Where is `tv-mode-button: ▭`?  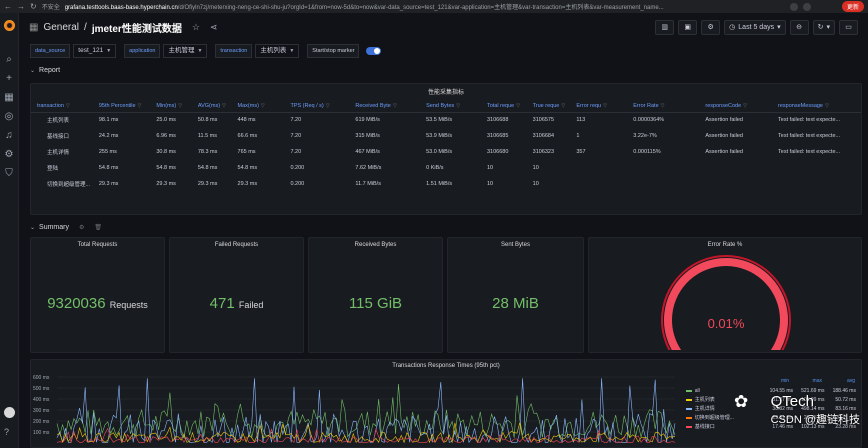
tv-mode-button: ▭ is located at coordinates (848, 27).